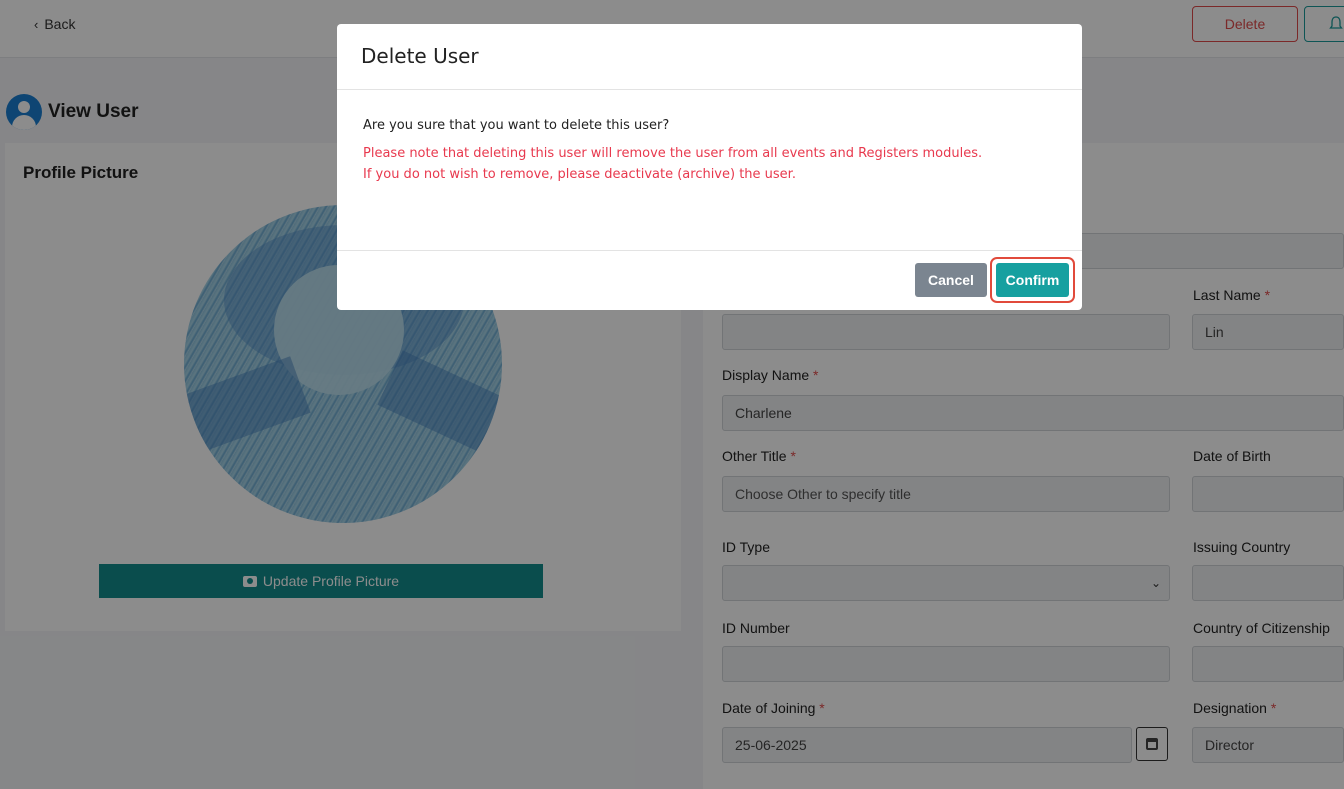 This screenshot has height=789, width=1344. What do you see at coordinates (420, 56) in the screenshot?
I see `dialog-title: Delete User` at bounding box center [420, 56].